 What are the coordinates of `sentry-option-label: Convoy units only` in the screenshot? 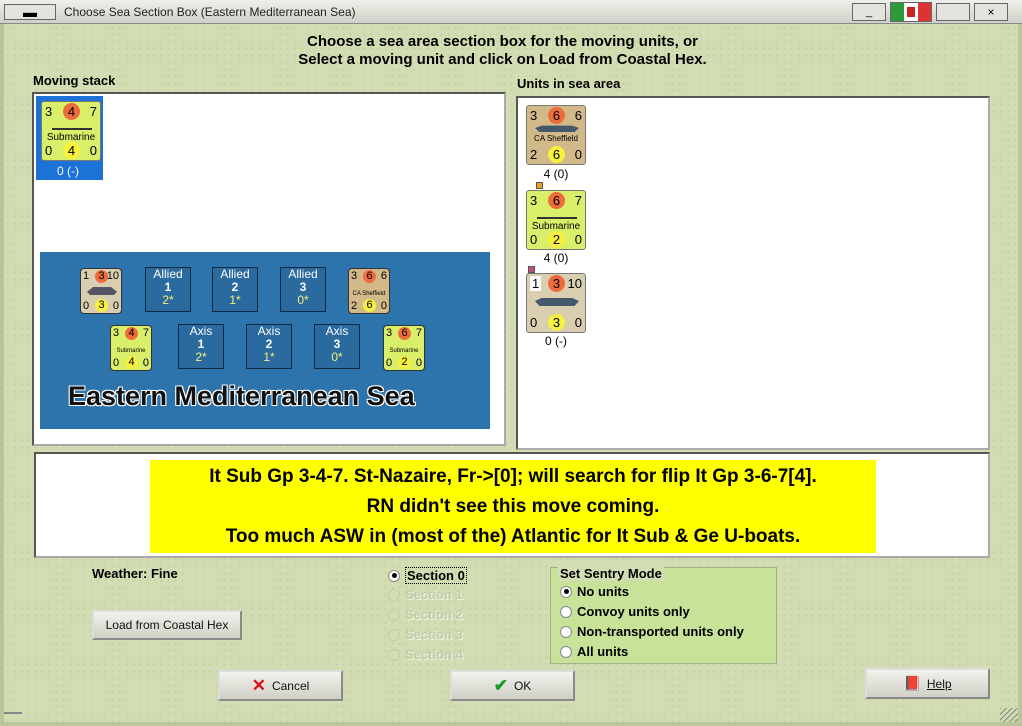 It's located at (633, 611).